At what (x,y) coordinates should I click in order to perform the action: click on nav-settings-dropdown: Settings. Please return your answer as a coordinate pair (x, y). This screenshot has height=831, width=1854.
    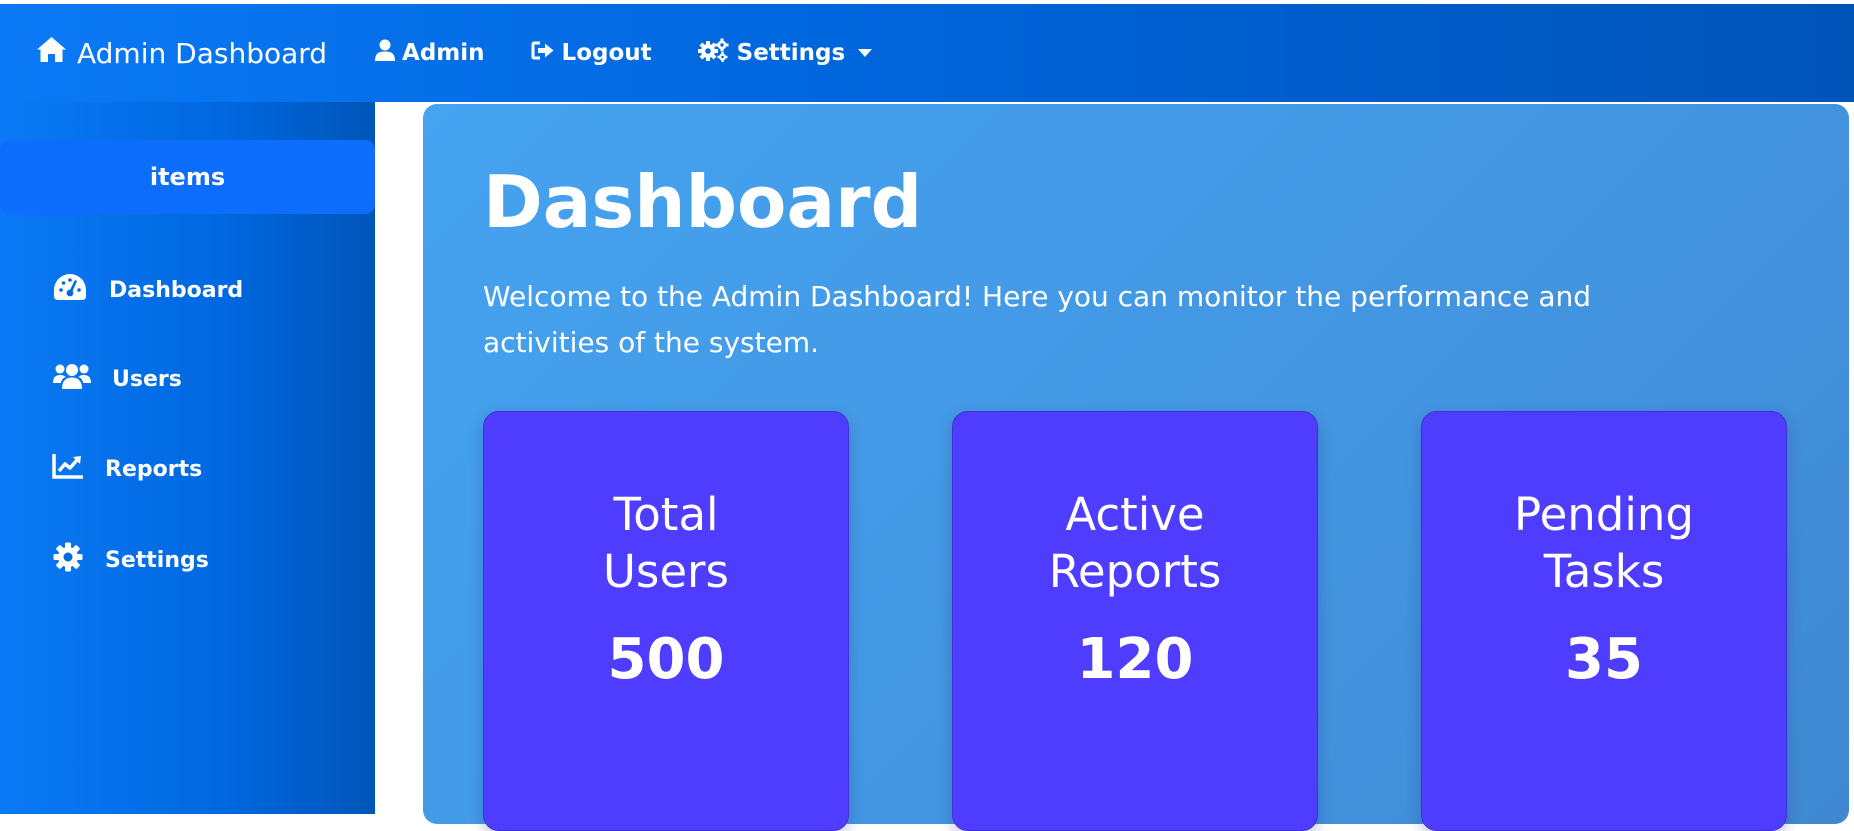
    Looking at the image, I should click on (785, 53).